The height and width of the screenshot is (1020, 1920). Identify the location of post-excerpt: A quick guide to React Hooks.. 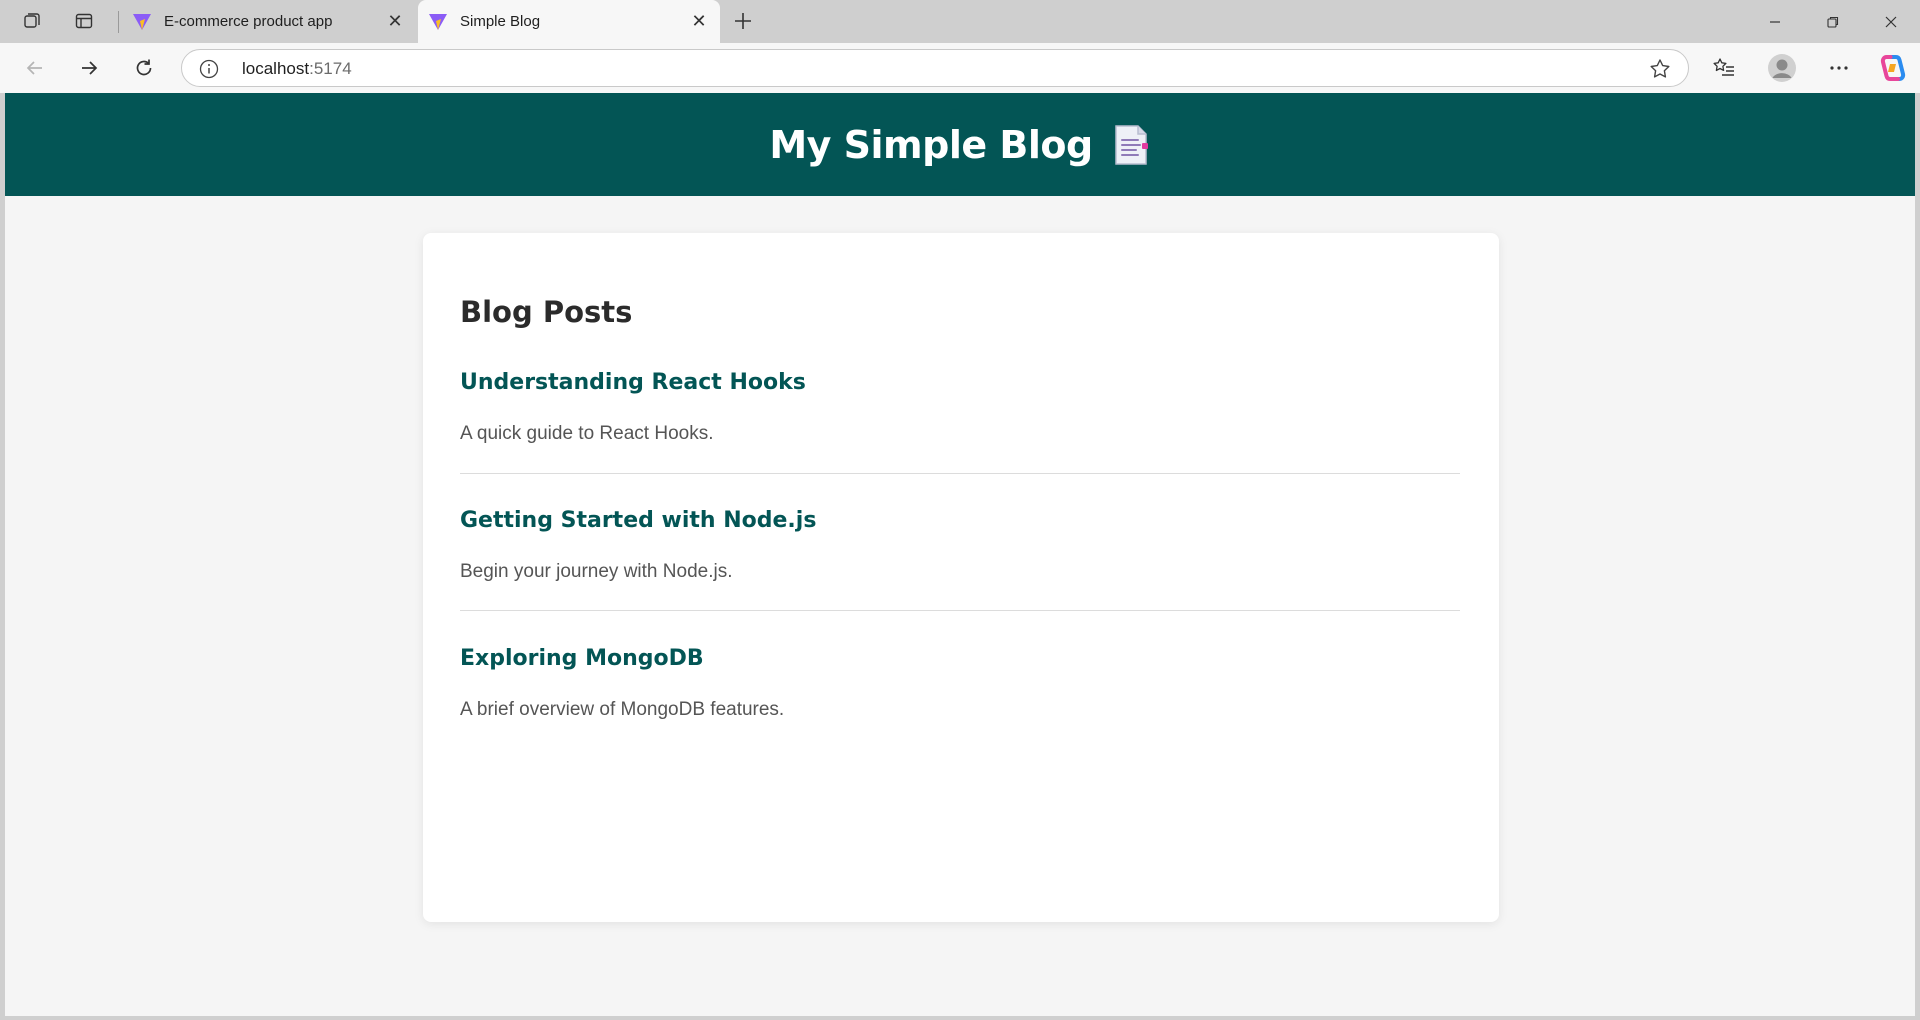
(587, 433).